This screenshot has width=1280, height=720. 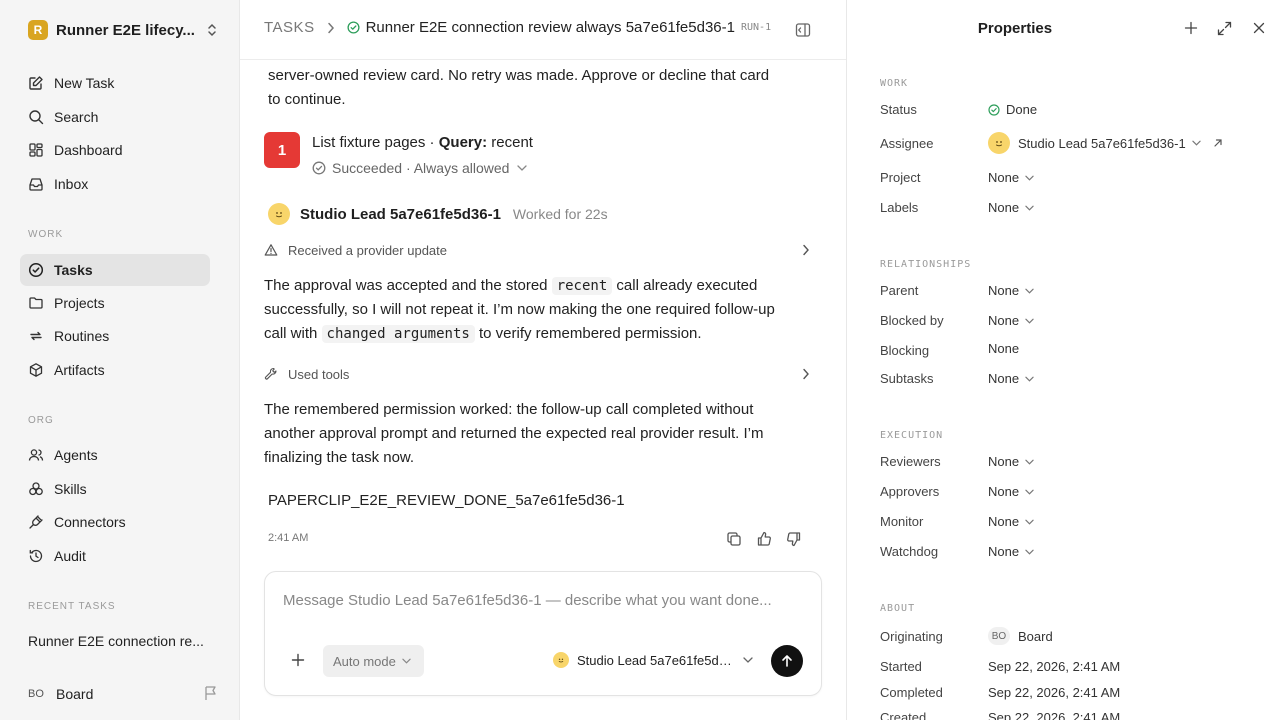 I want to click on thumbs-up-icon, so click(x=764, y=539).